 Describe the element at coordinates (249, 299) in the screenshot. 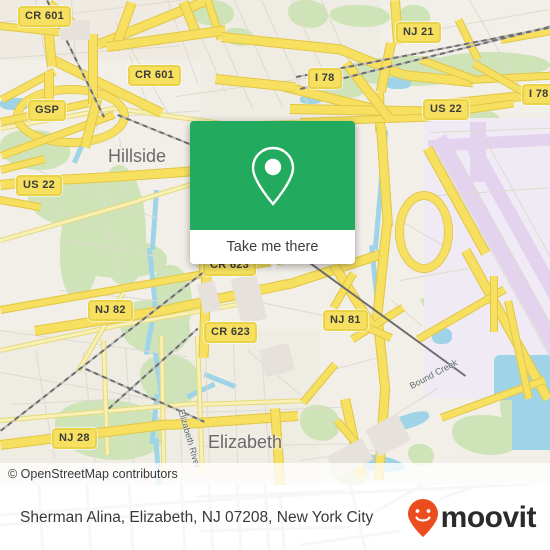

I see `building-block` at that location.